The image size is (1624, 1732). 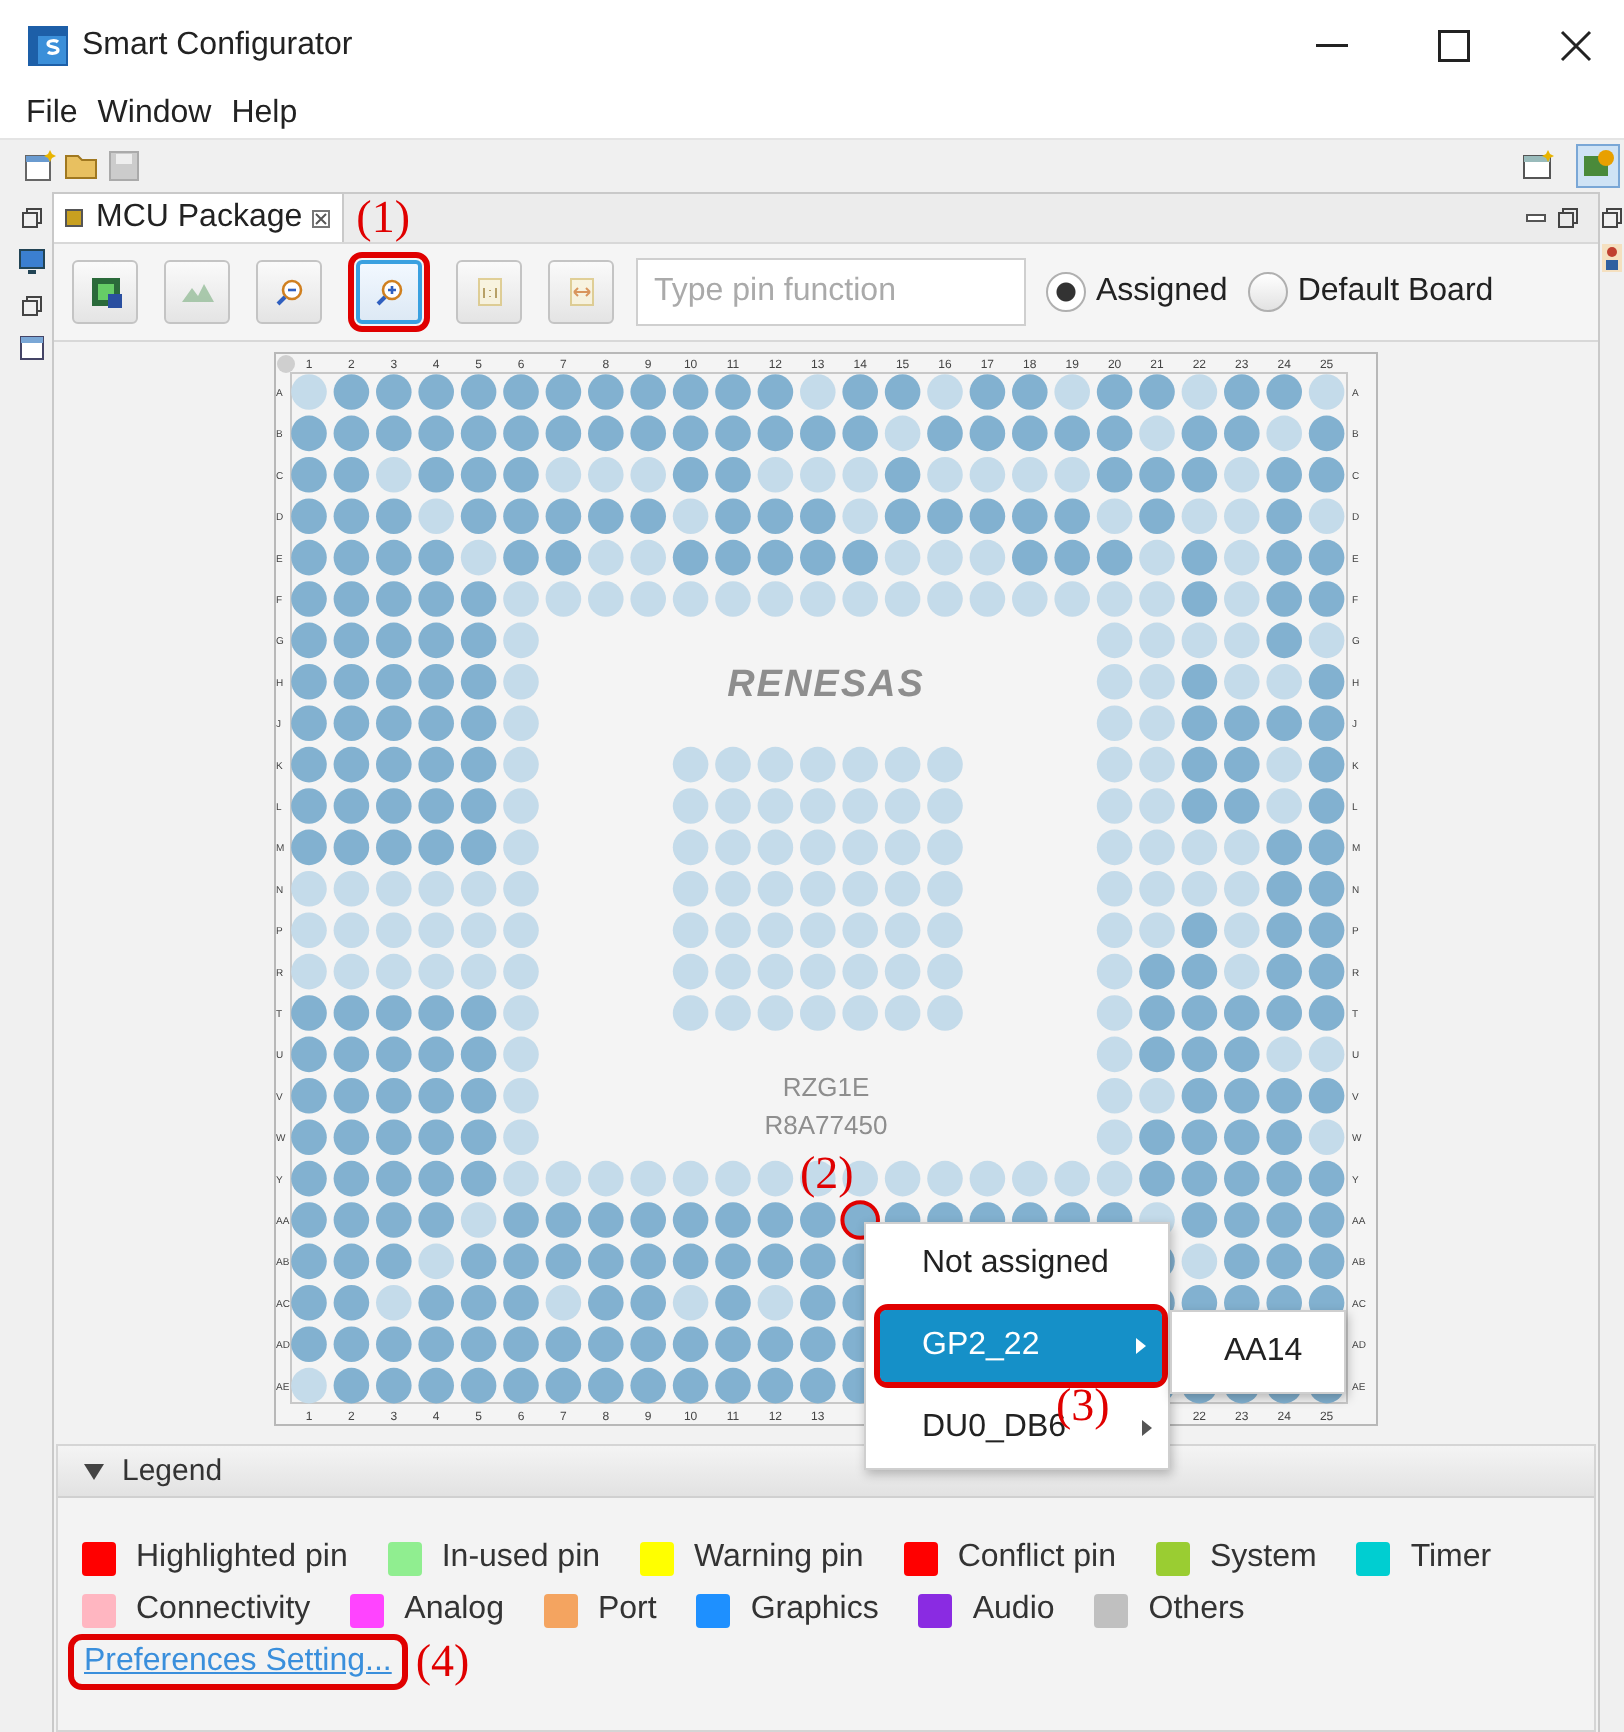 I want to click on legend-label: Graphics, so click(x=814, y=1610).